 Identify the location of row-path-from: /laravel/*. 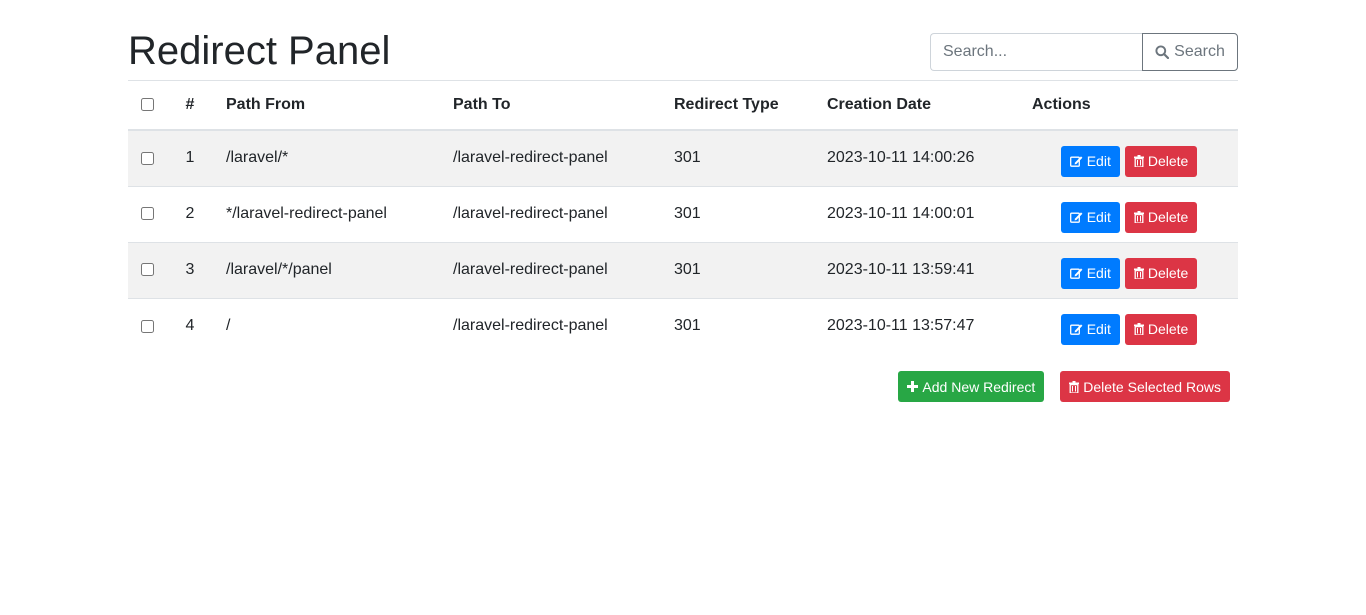
(257, 158).